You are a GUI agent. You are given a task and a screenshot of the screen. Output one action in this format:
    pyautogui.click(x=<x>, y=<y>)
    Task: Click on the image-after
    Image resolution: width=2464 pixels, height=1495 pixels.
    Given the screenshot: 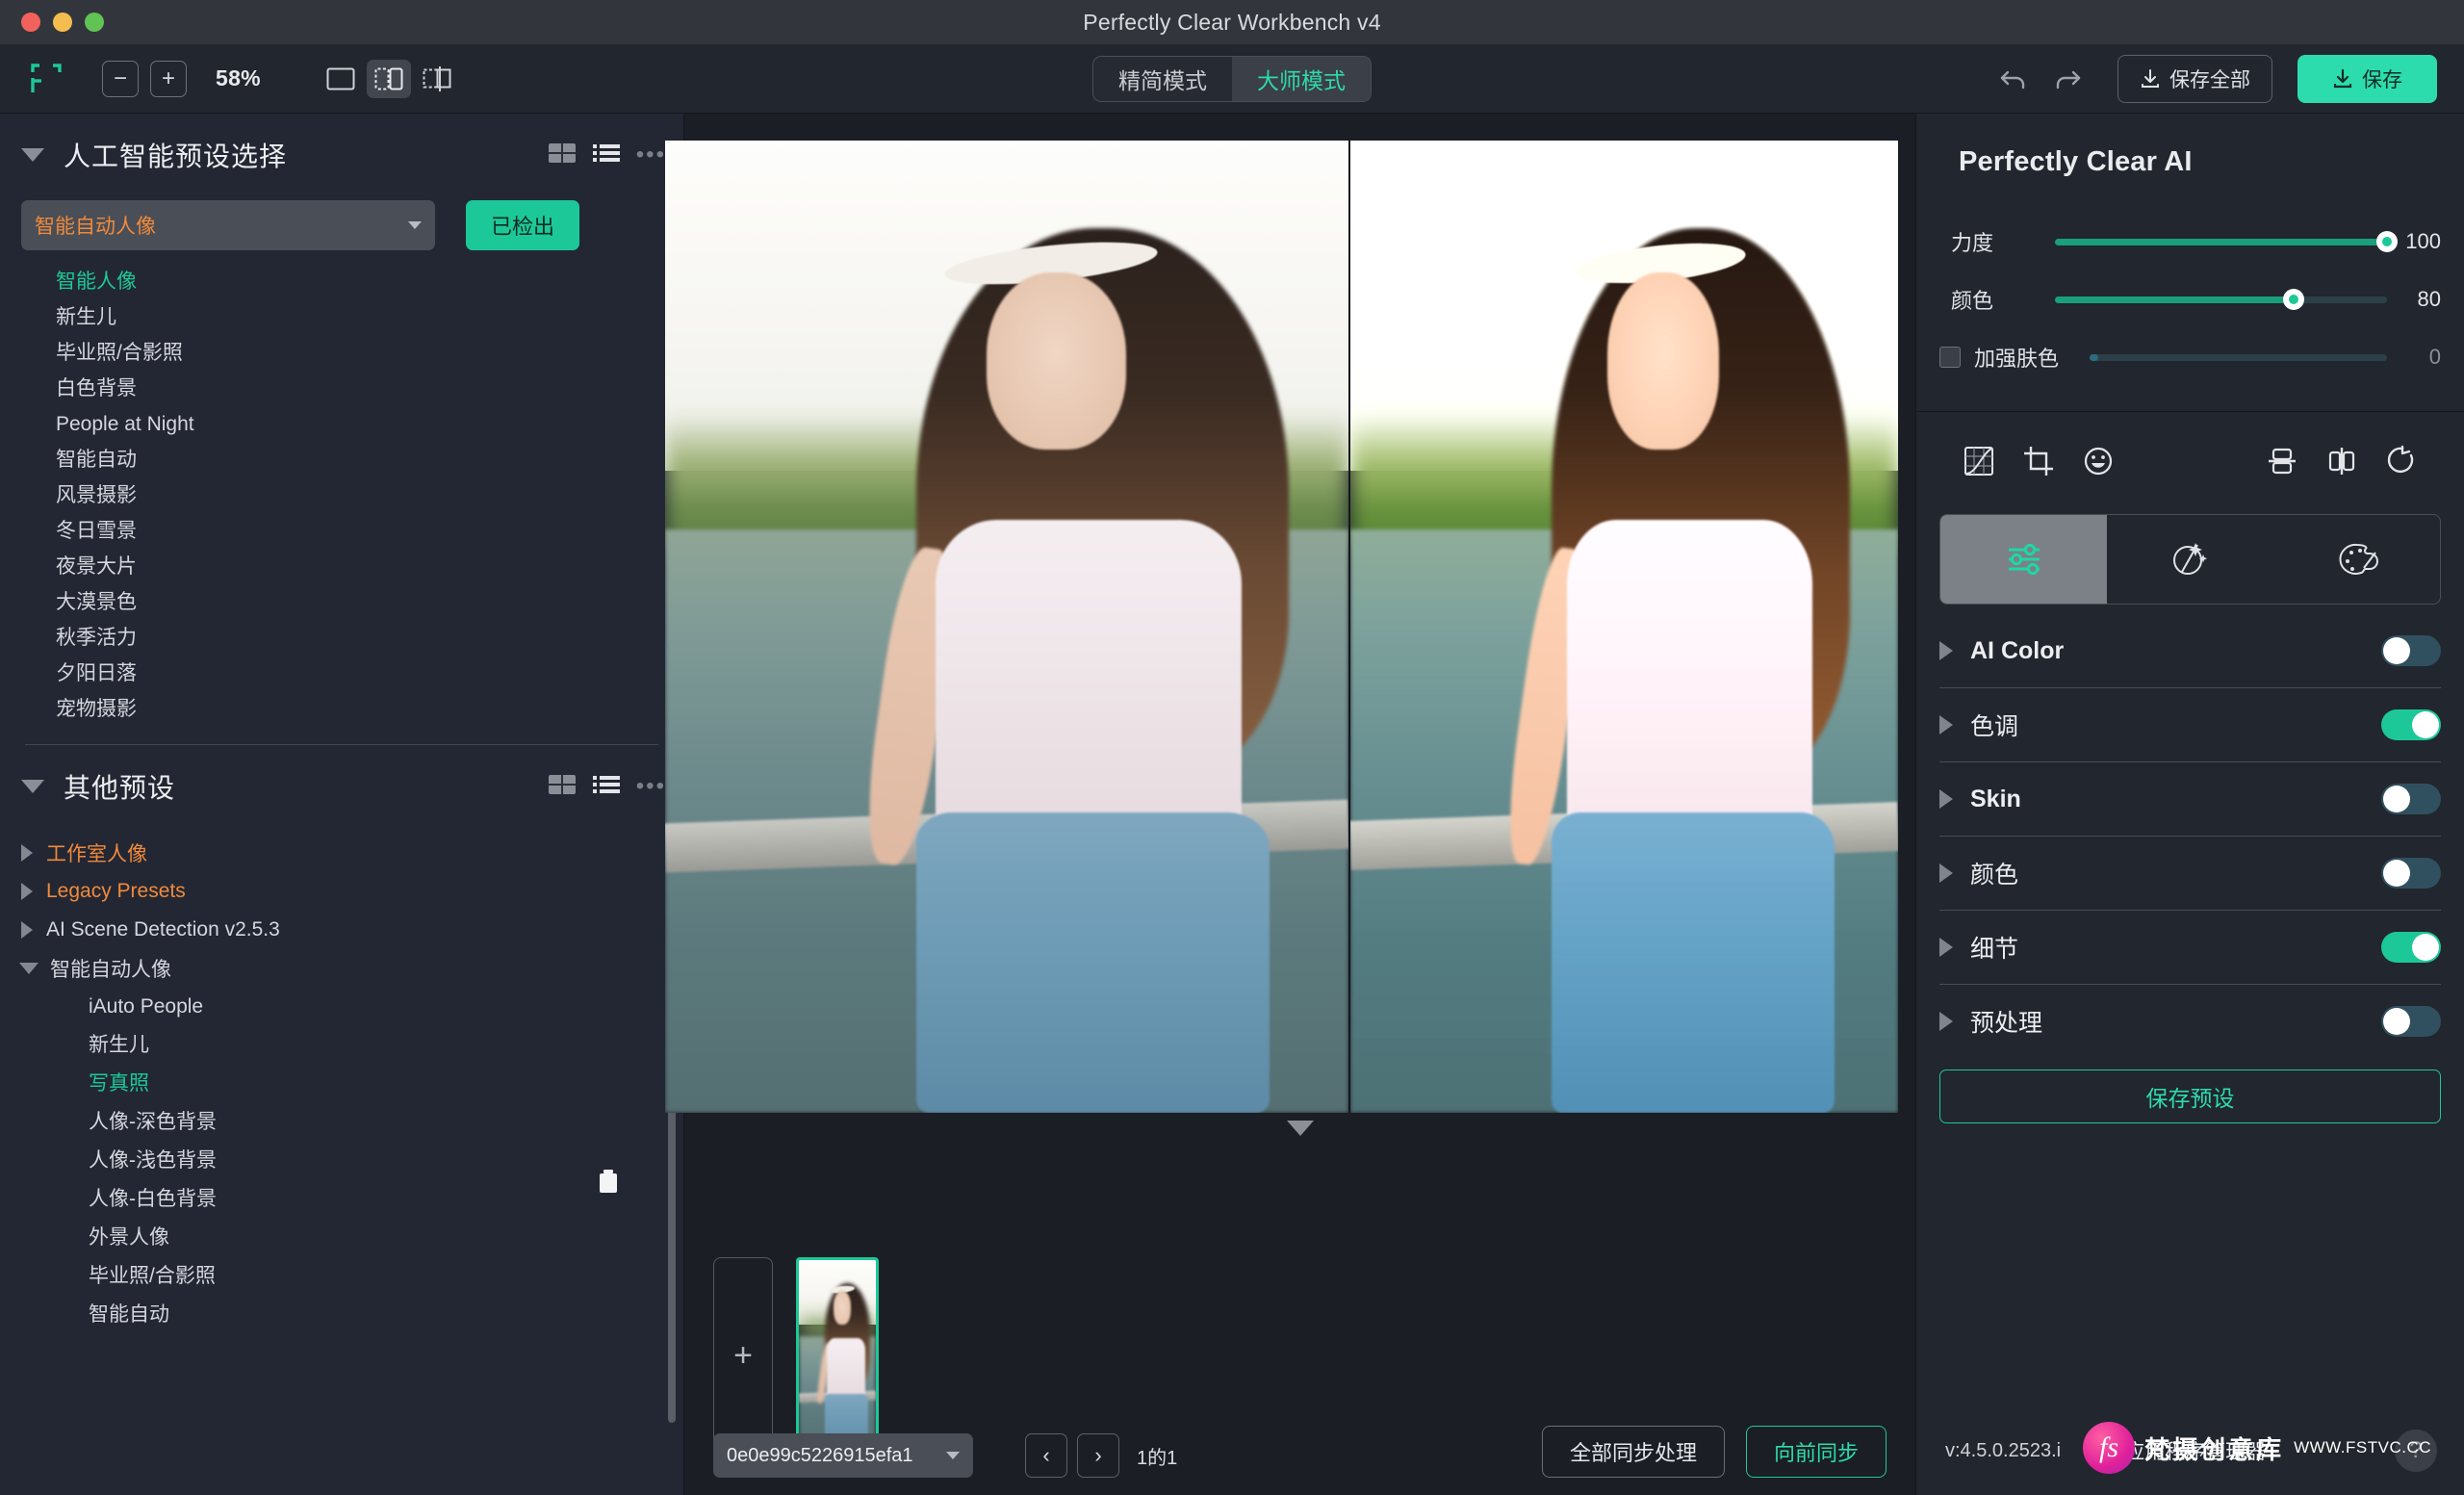 What is the action you would take?
    pyautogui.click(x=1623, y=627)
    